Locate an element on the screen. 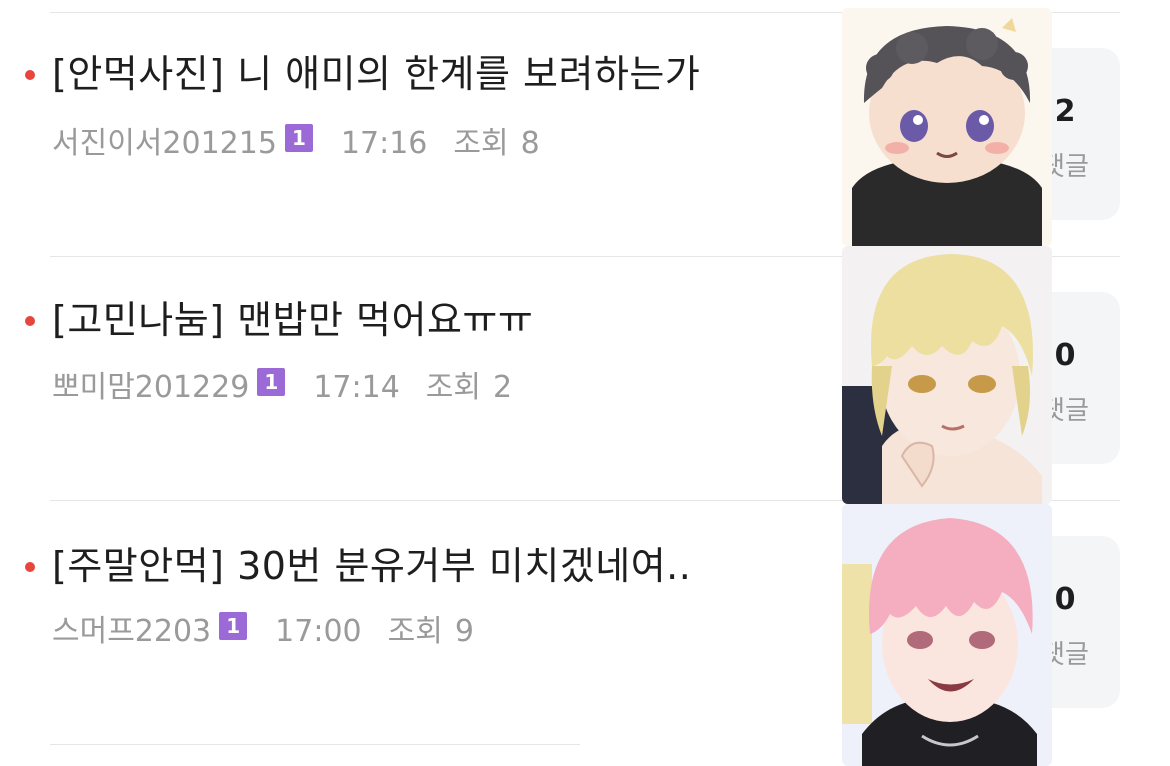 The image size is (1170, 766). chibi-character-icon is located at coordinates (947, 127).